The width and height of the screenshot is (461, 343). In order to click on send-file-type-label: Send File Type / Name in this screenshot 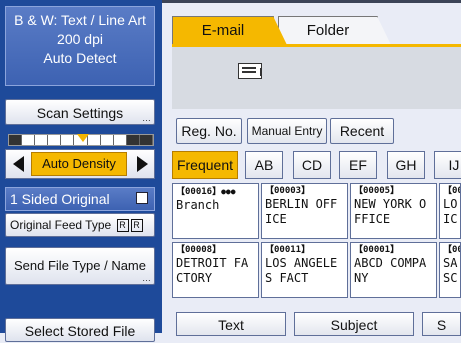, I will do `click(80, 265)`.